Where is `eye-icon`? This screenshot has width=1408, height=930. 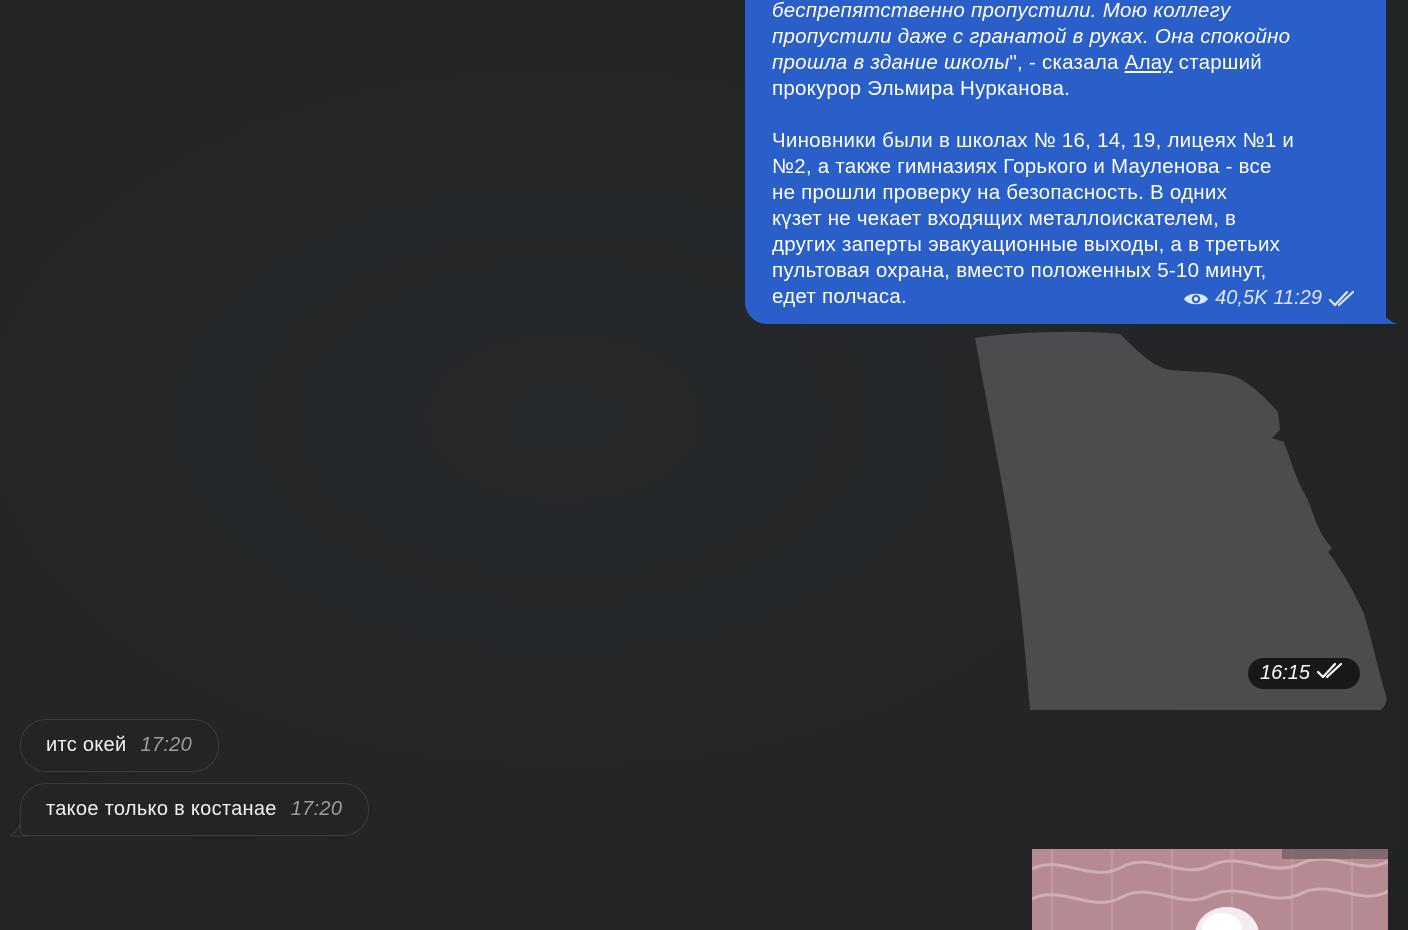
eye-icon is located at coordinates (1196, 299).